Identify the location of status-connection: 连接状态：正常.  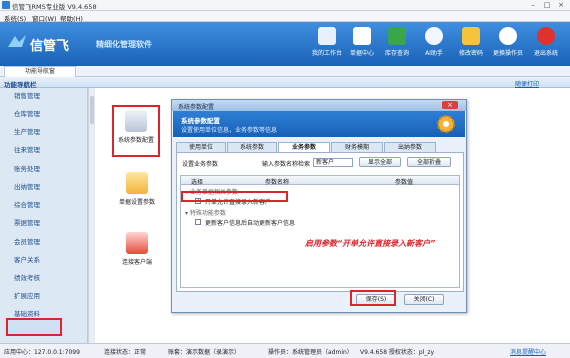
(125, 352).